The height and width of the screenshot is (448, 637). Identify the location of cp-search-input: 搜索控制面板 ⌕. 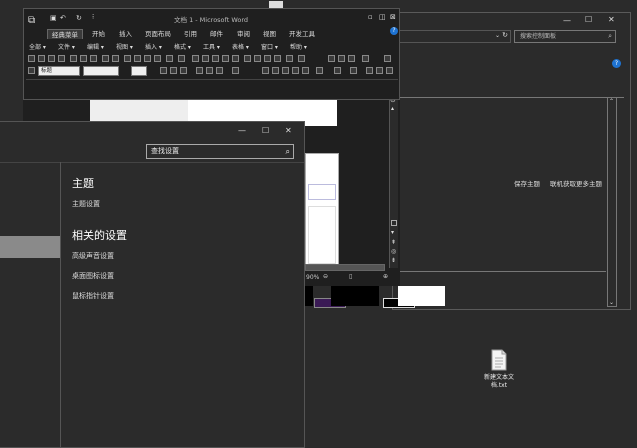
(565, 36).